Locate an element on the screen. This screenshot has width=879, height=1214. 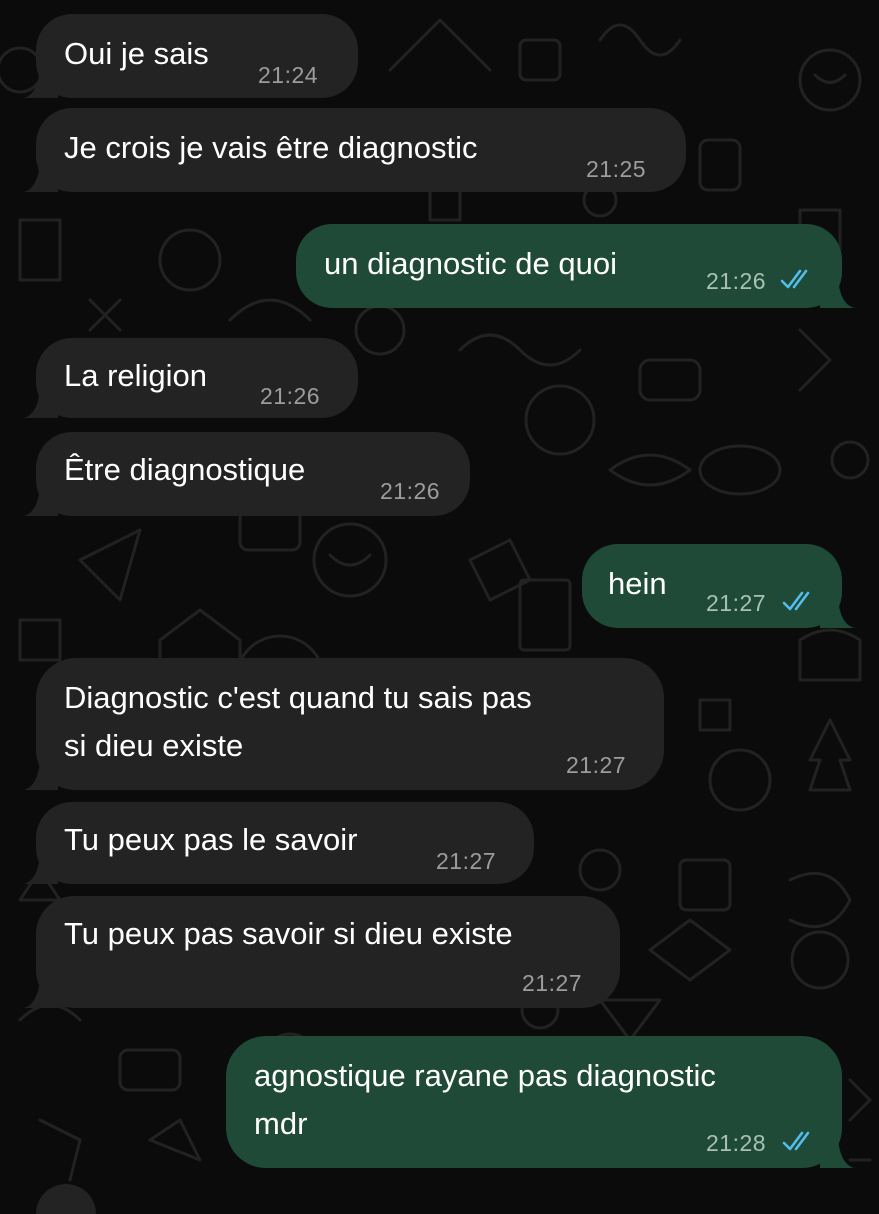
incoming-message: Je crois je vais être diagnostic 21:25 is located at coordinates (355, 150).